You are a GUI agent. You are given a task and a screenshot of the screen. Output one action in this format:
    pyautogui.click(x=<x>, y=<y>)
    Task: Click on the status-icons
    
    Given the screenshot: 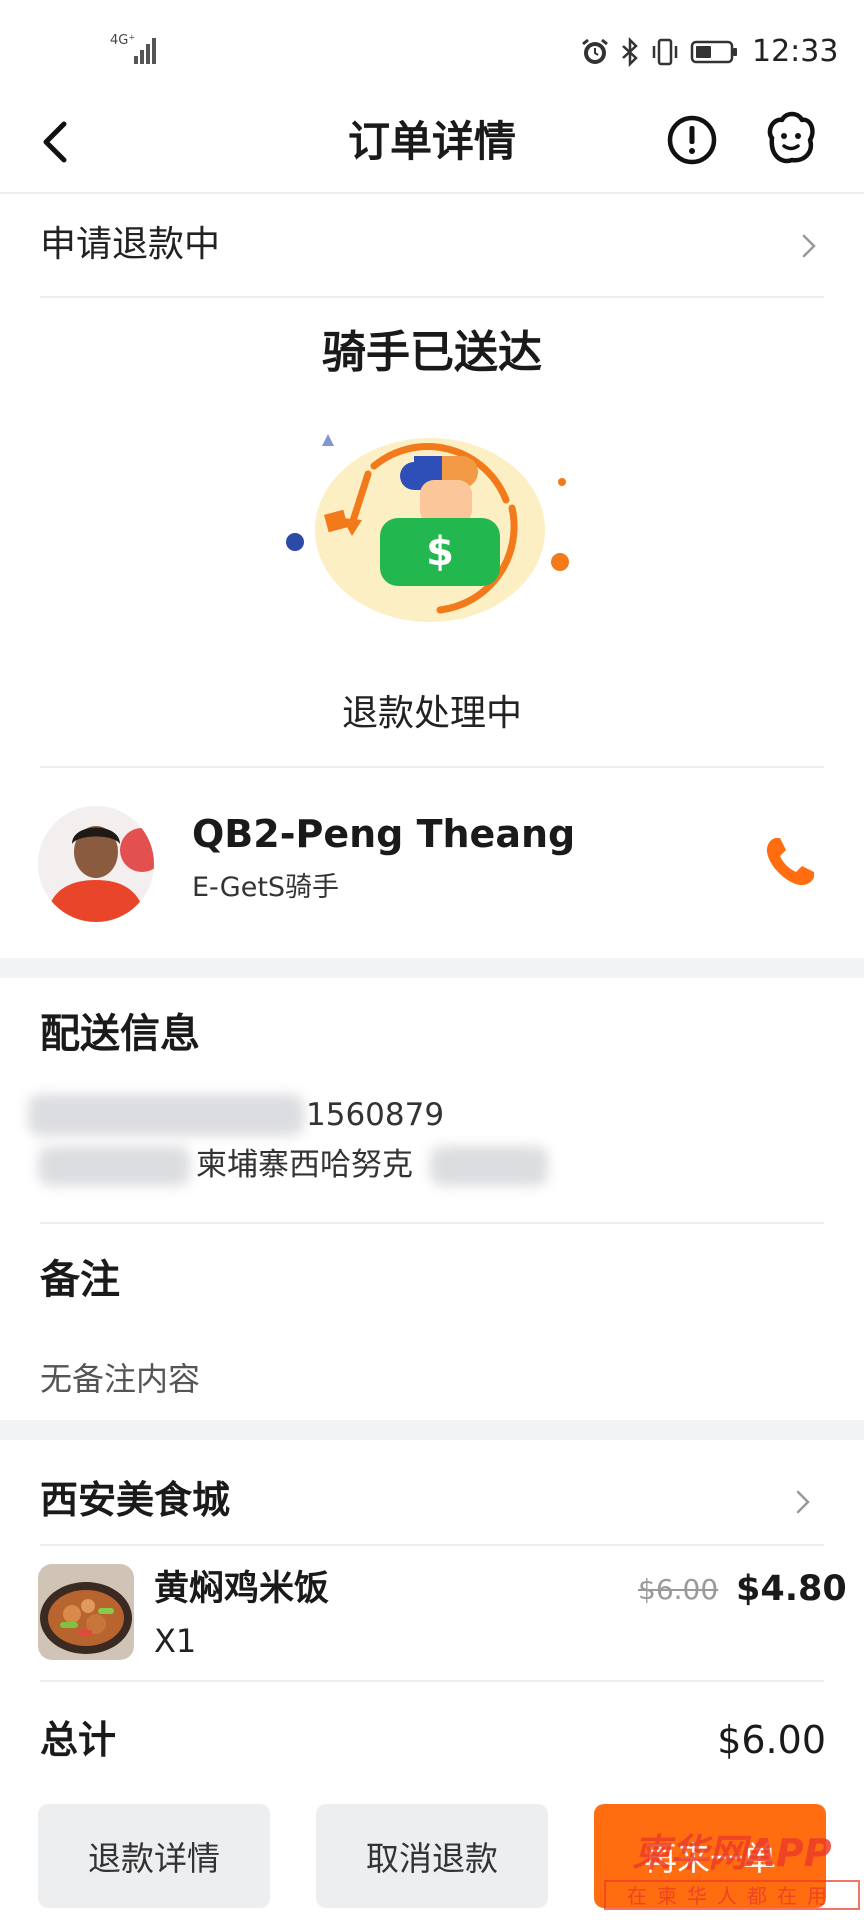 What is the action you would take?
    pyautogui.click(x=659, y=52)
    